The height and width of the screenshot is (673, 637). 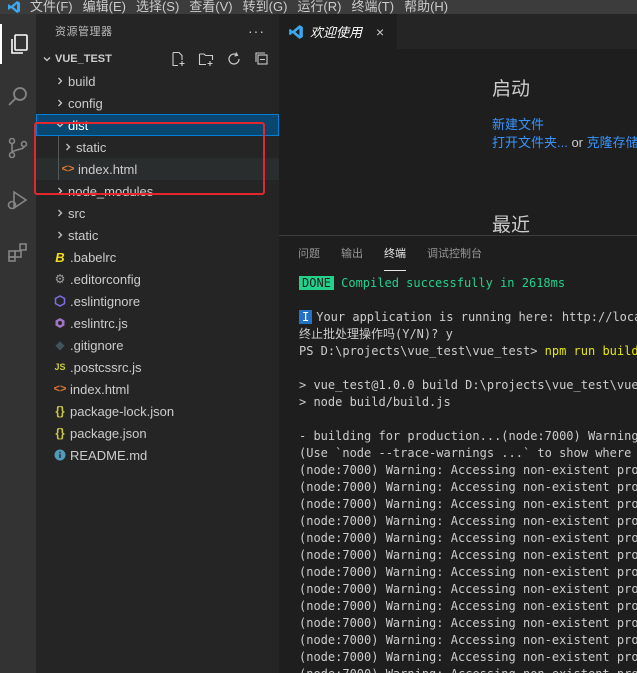 I want to click on tree-file: .eslintrc.js, so click(x=157, y=323).